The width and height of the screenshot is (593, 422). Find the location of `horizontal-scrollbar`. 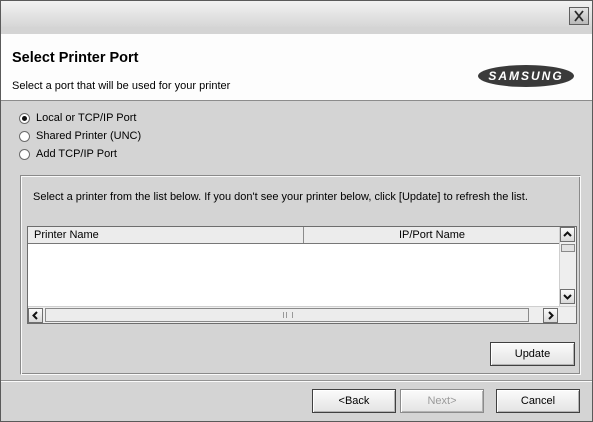

horizontal-scrollbar is located at coordinates (302, 314).